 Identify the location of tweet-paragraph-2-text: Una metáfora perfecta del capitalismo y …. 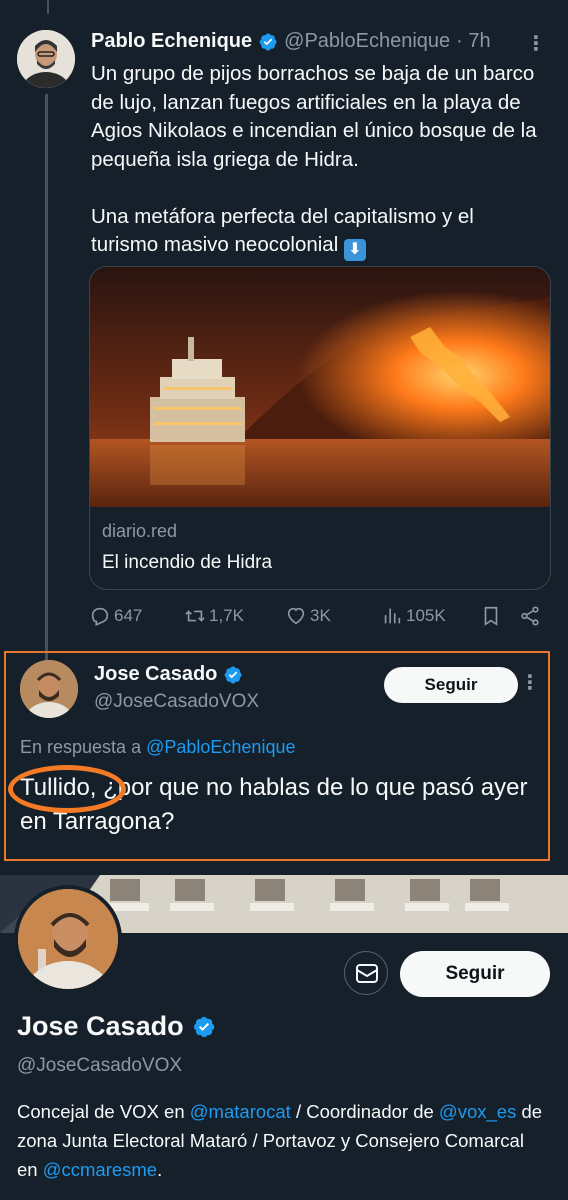
(282, 230).